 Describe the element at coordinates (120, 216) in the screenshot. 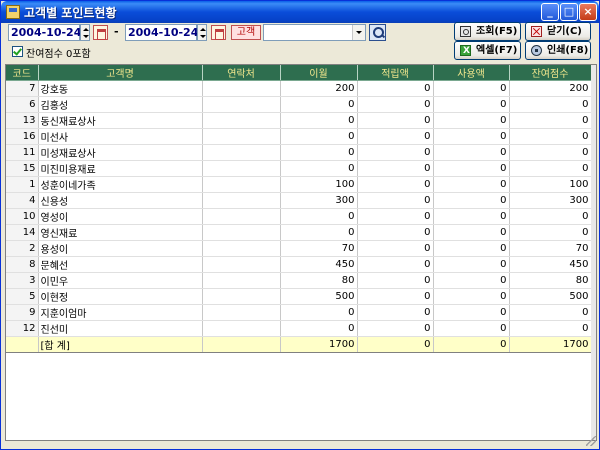

I see `table-cell-name: 영성이` at that location.